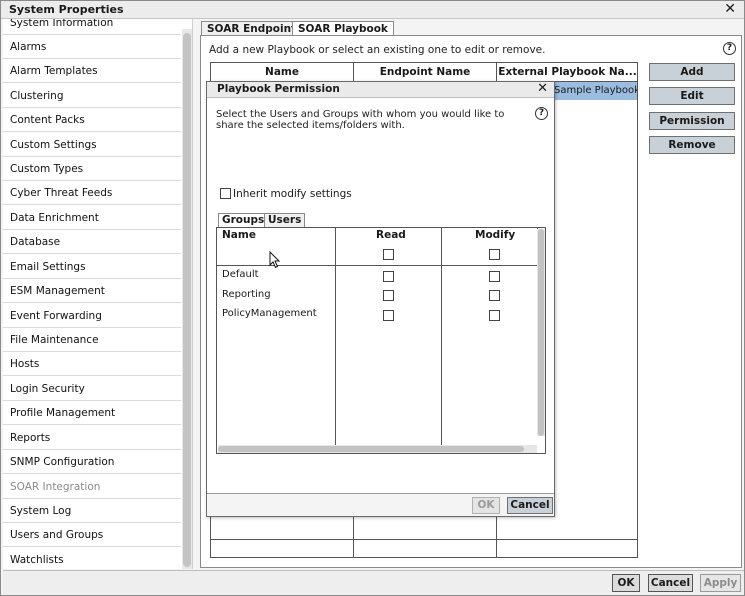  What do you see at coordinates (92, 462) in the screenshot?
I see `sidebar-item-snmp-configuration: SNMP Configuration` at bounding box center [92, 462].